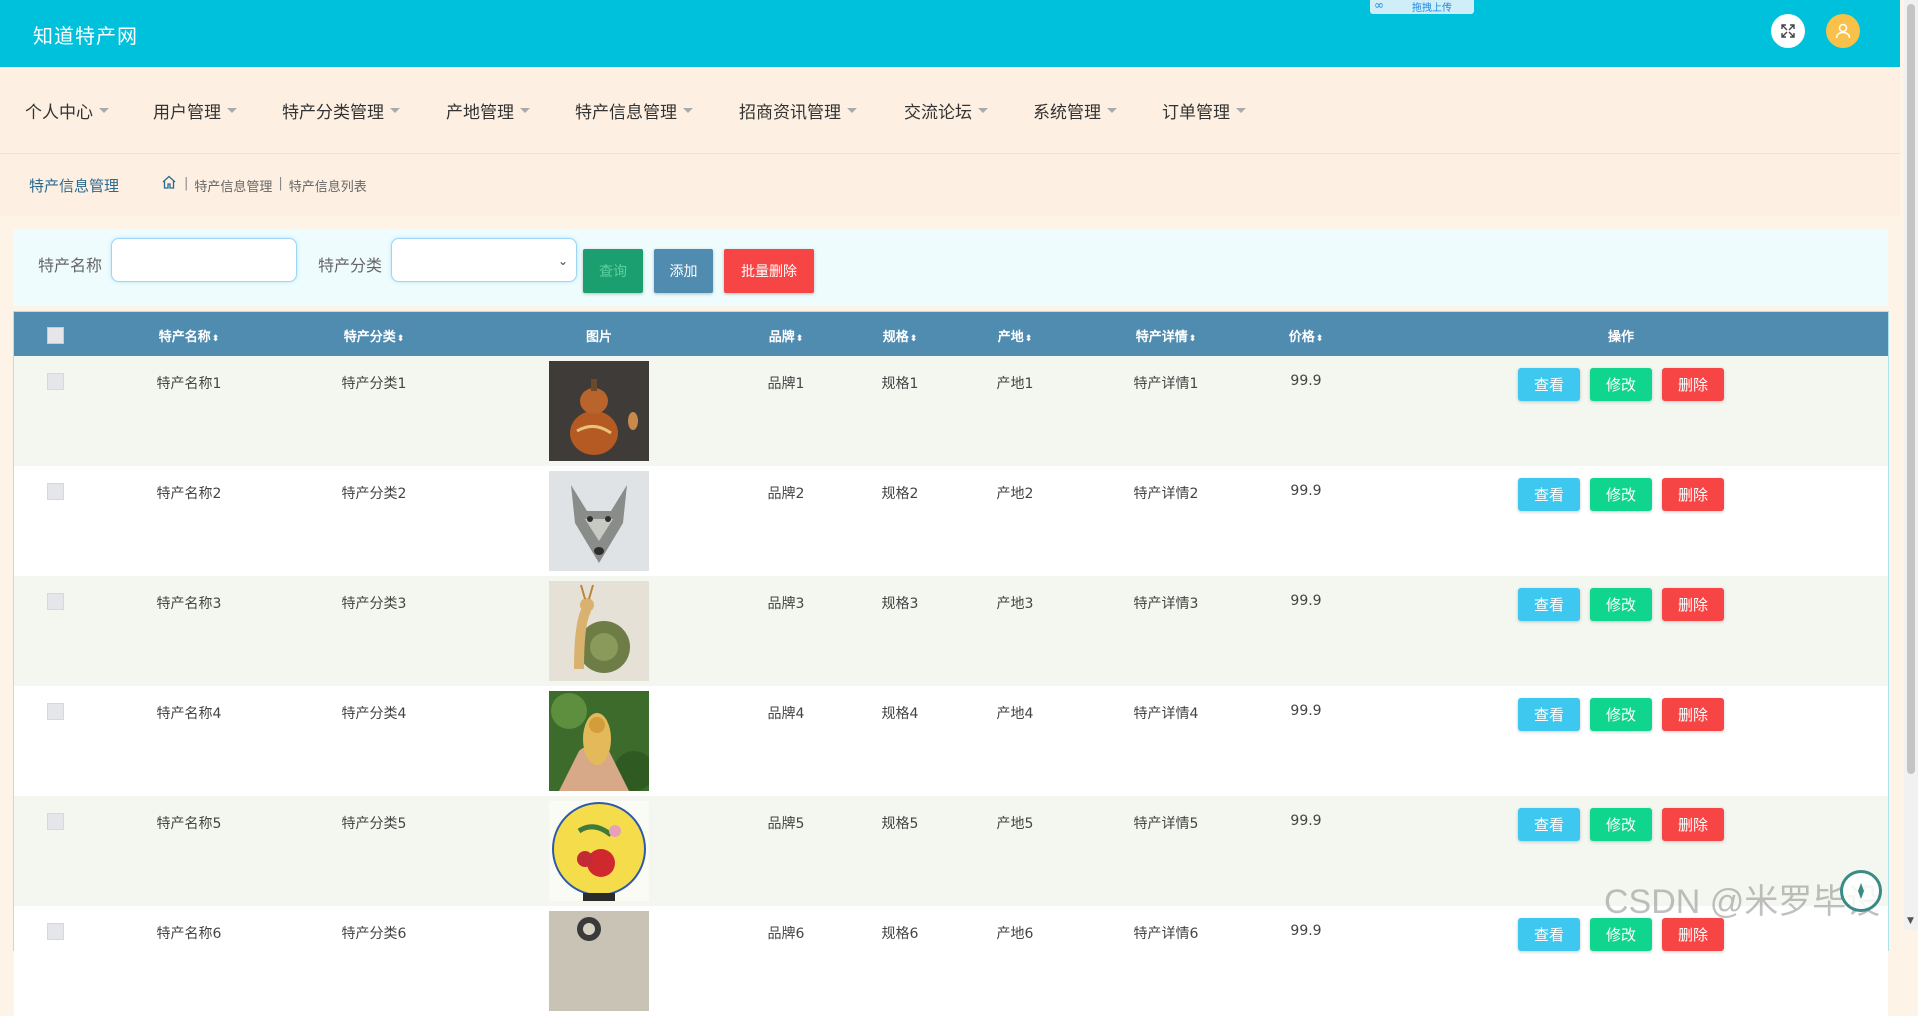  I want to click on nav-item-product-management: 特产信息管理, so click(634, 110).